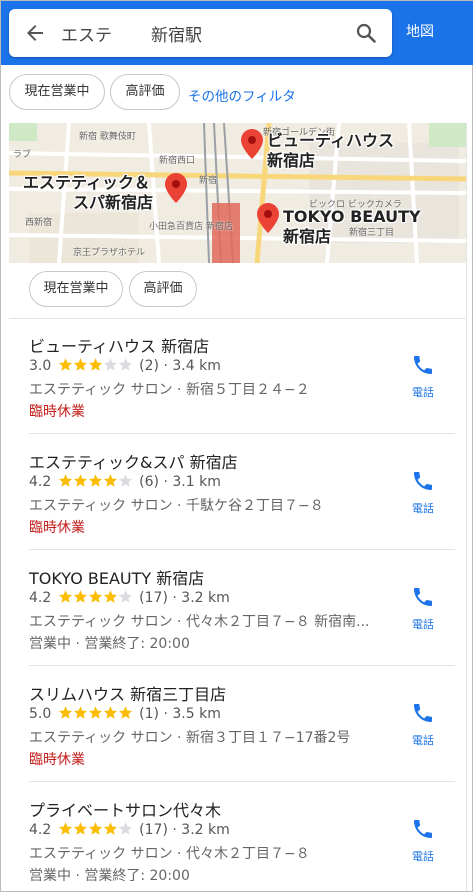 Image resolution: width=473 pixels, height=892 pixels. Describe the element at coordinates (109, 644) in the screenshot. I see `business-status: 営業中 · 営業終了: 20:00` at that location.